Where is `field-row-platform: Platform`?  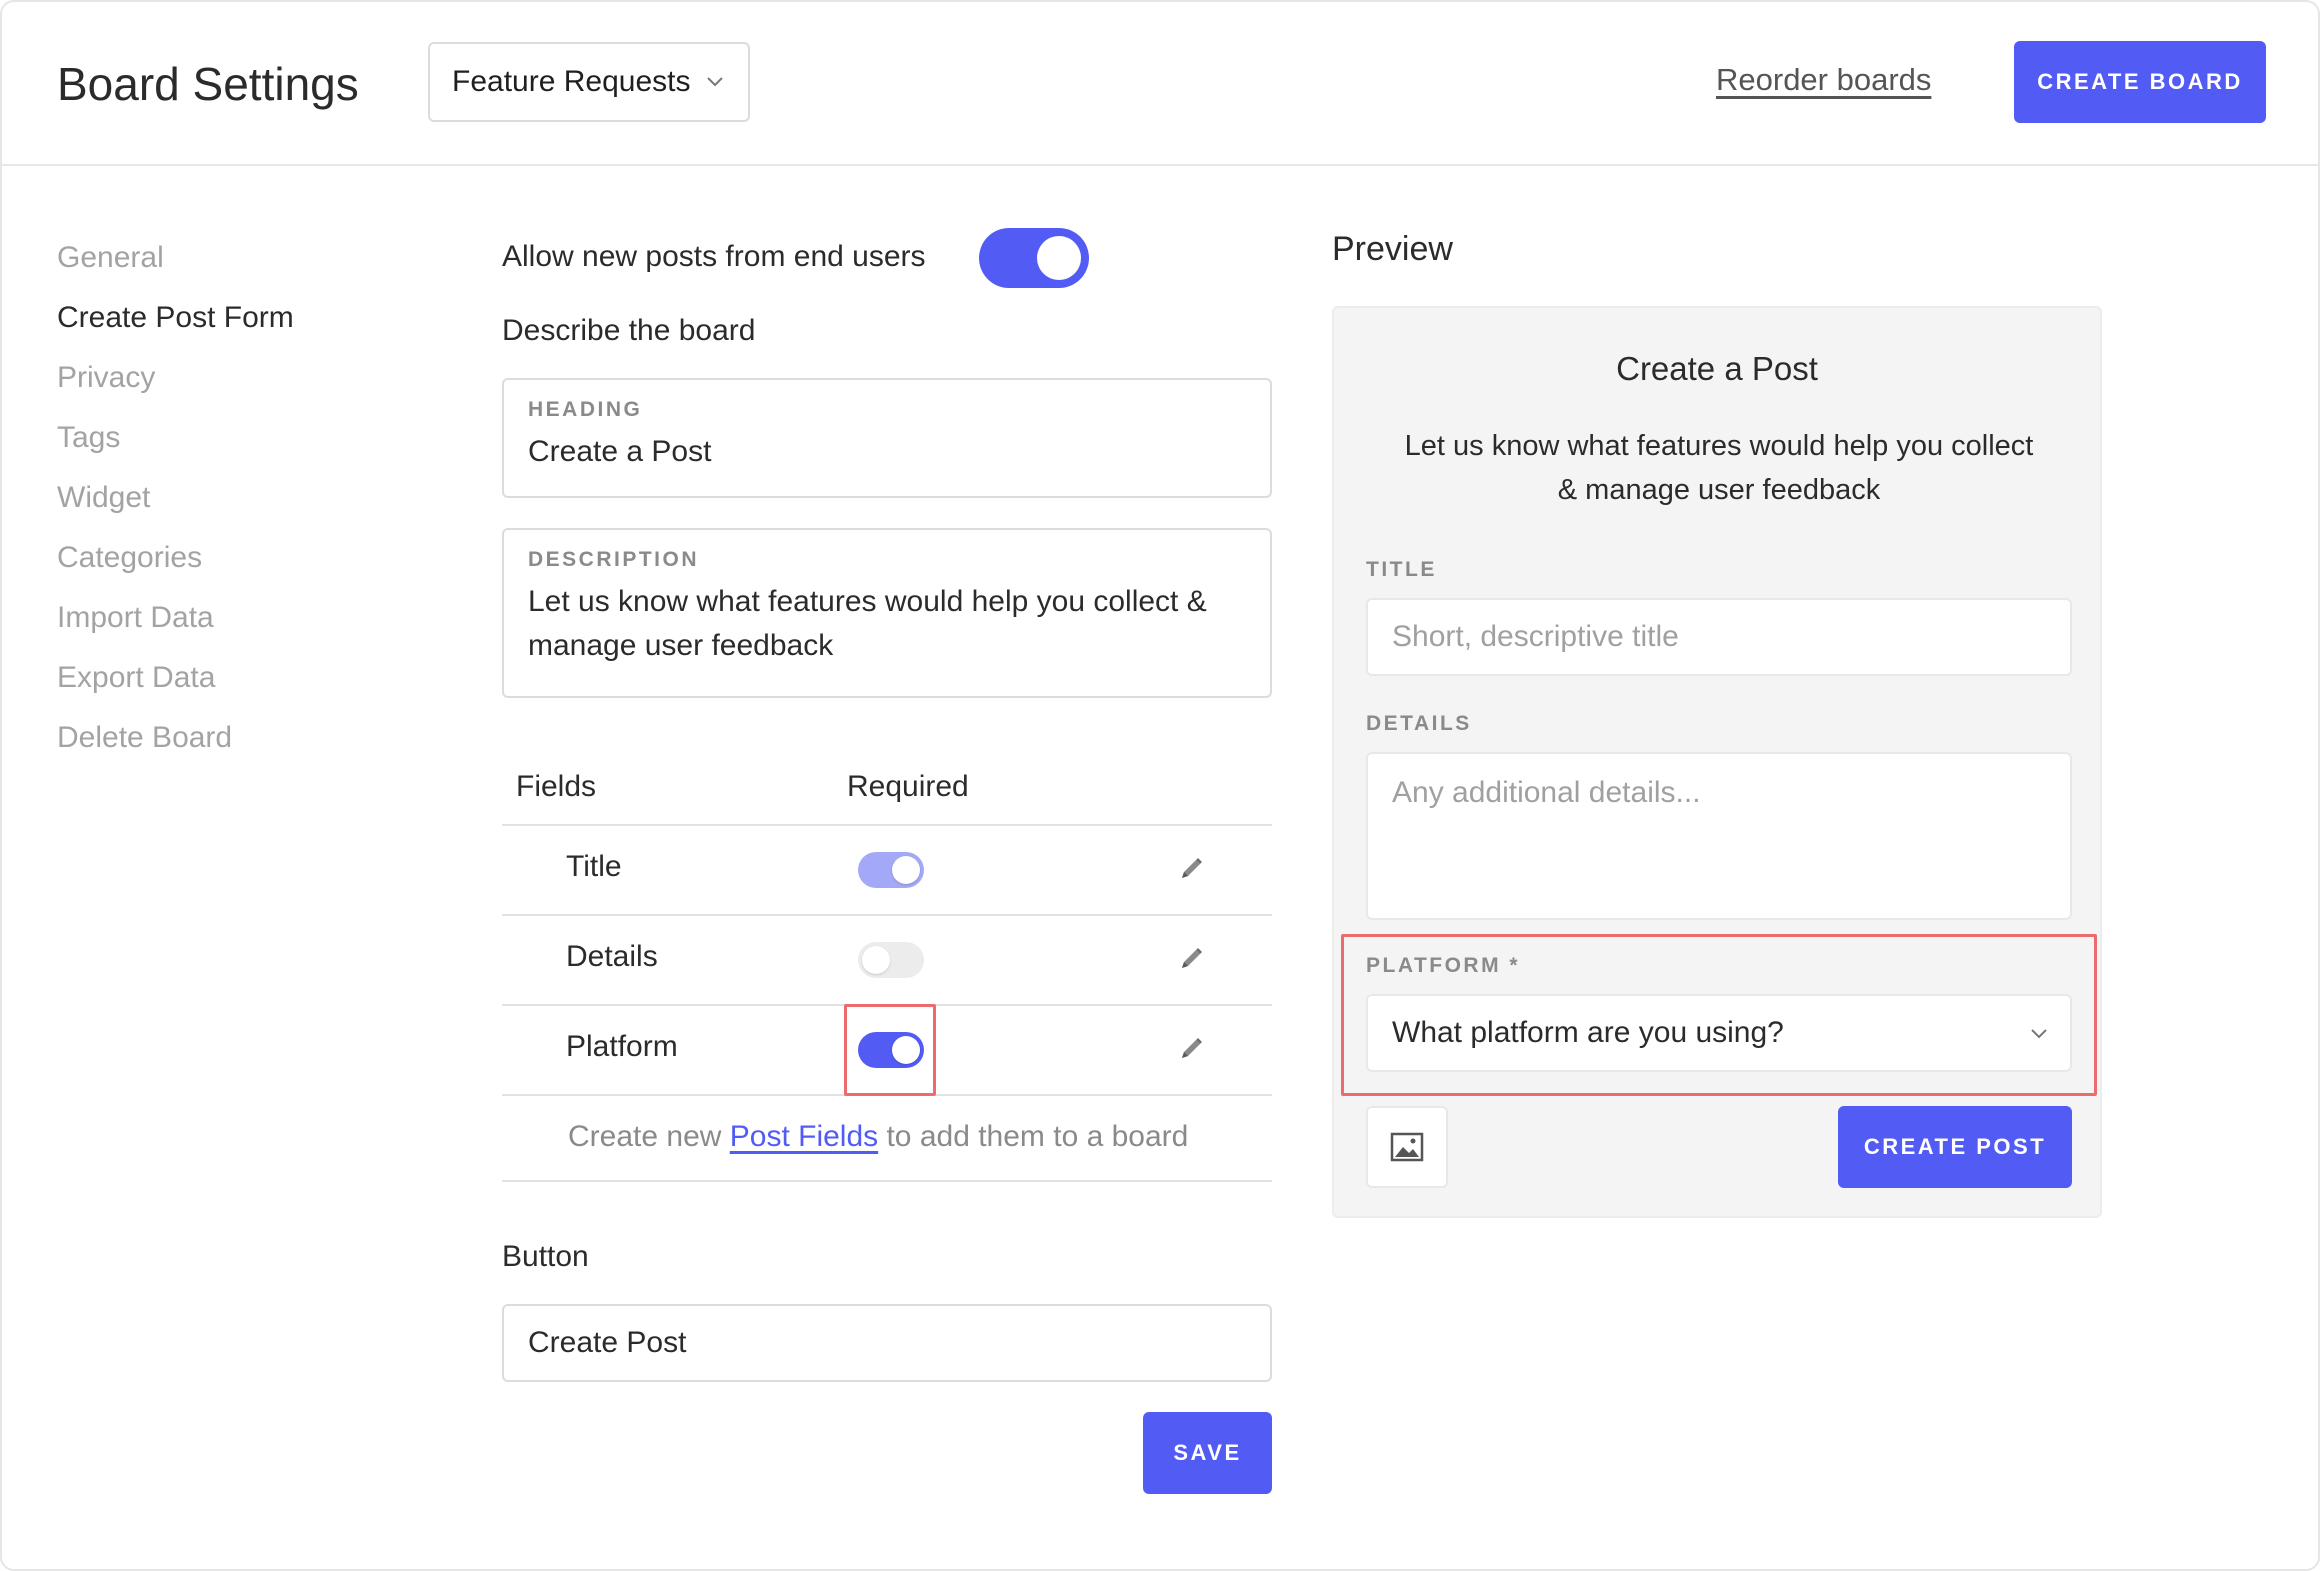 field-row-platform: Platform is located at coordinates (887, 1050).